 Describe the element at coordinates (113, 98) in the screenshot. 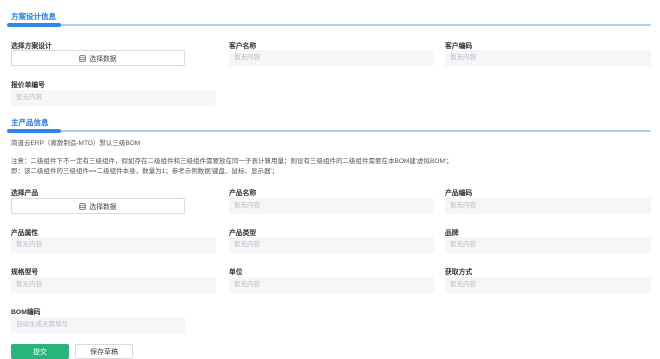

I see `quote-no-field: 暂无内容` at that location.